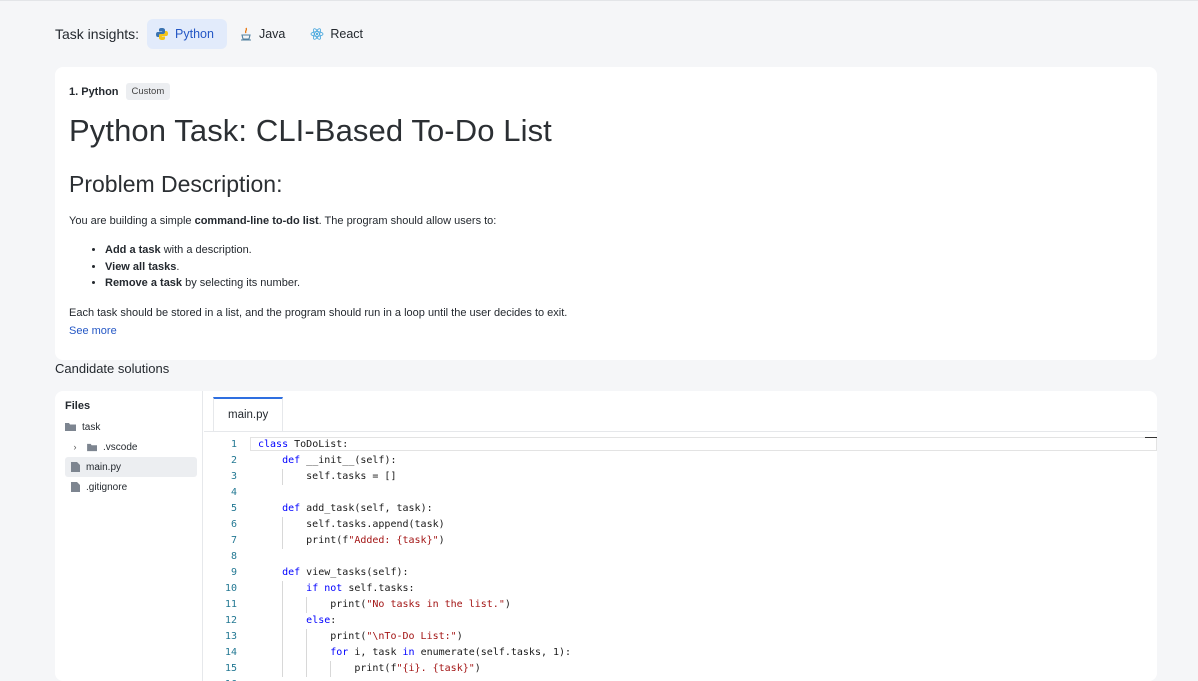  What do you see at coordinates (624, 283) in the screenshot?
I see `list-item: Remove a task by selecting its number.` at bounding box center [624, 283].